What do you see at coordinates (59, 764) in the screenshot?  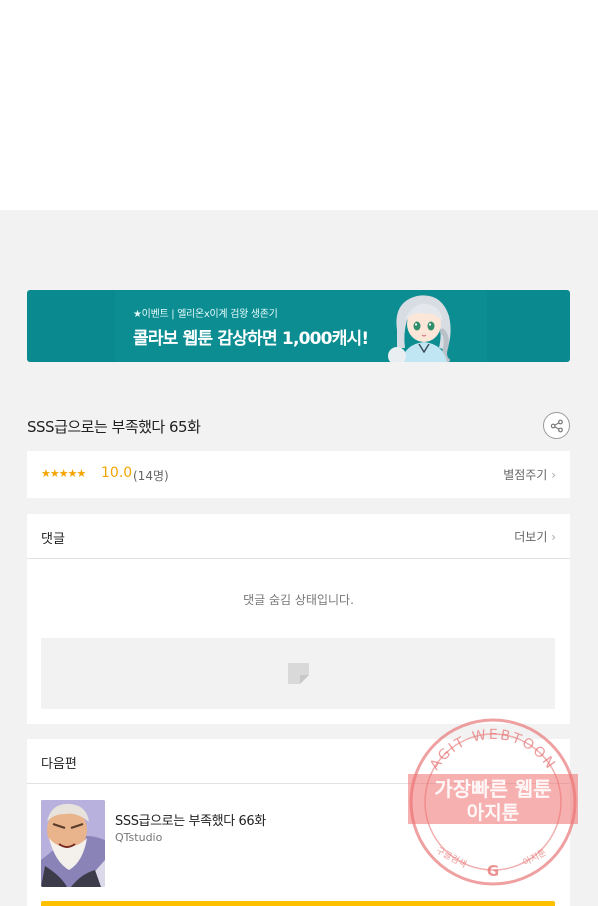 I see `next-episode-label: 다음편` at bounding box center [59, 764].